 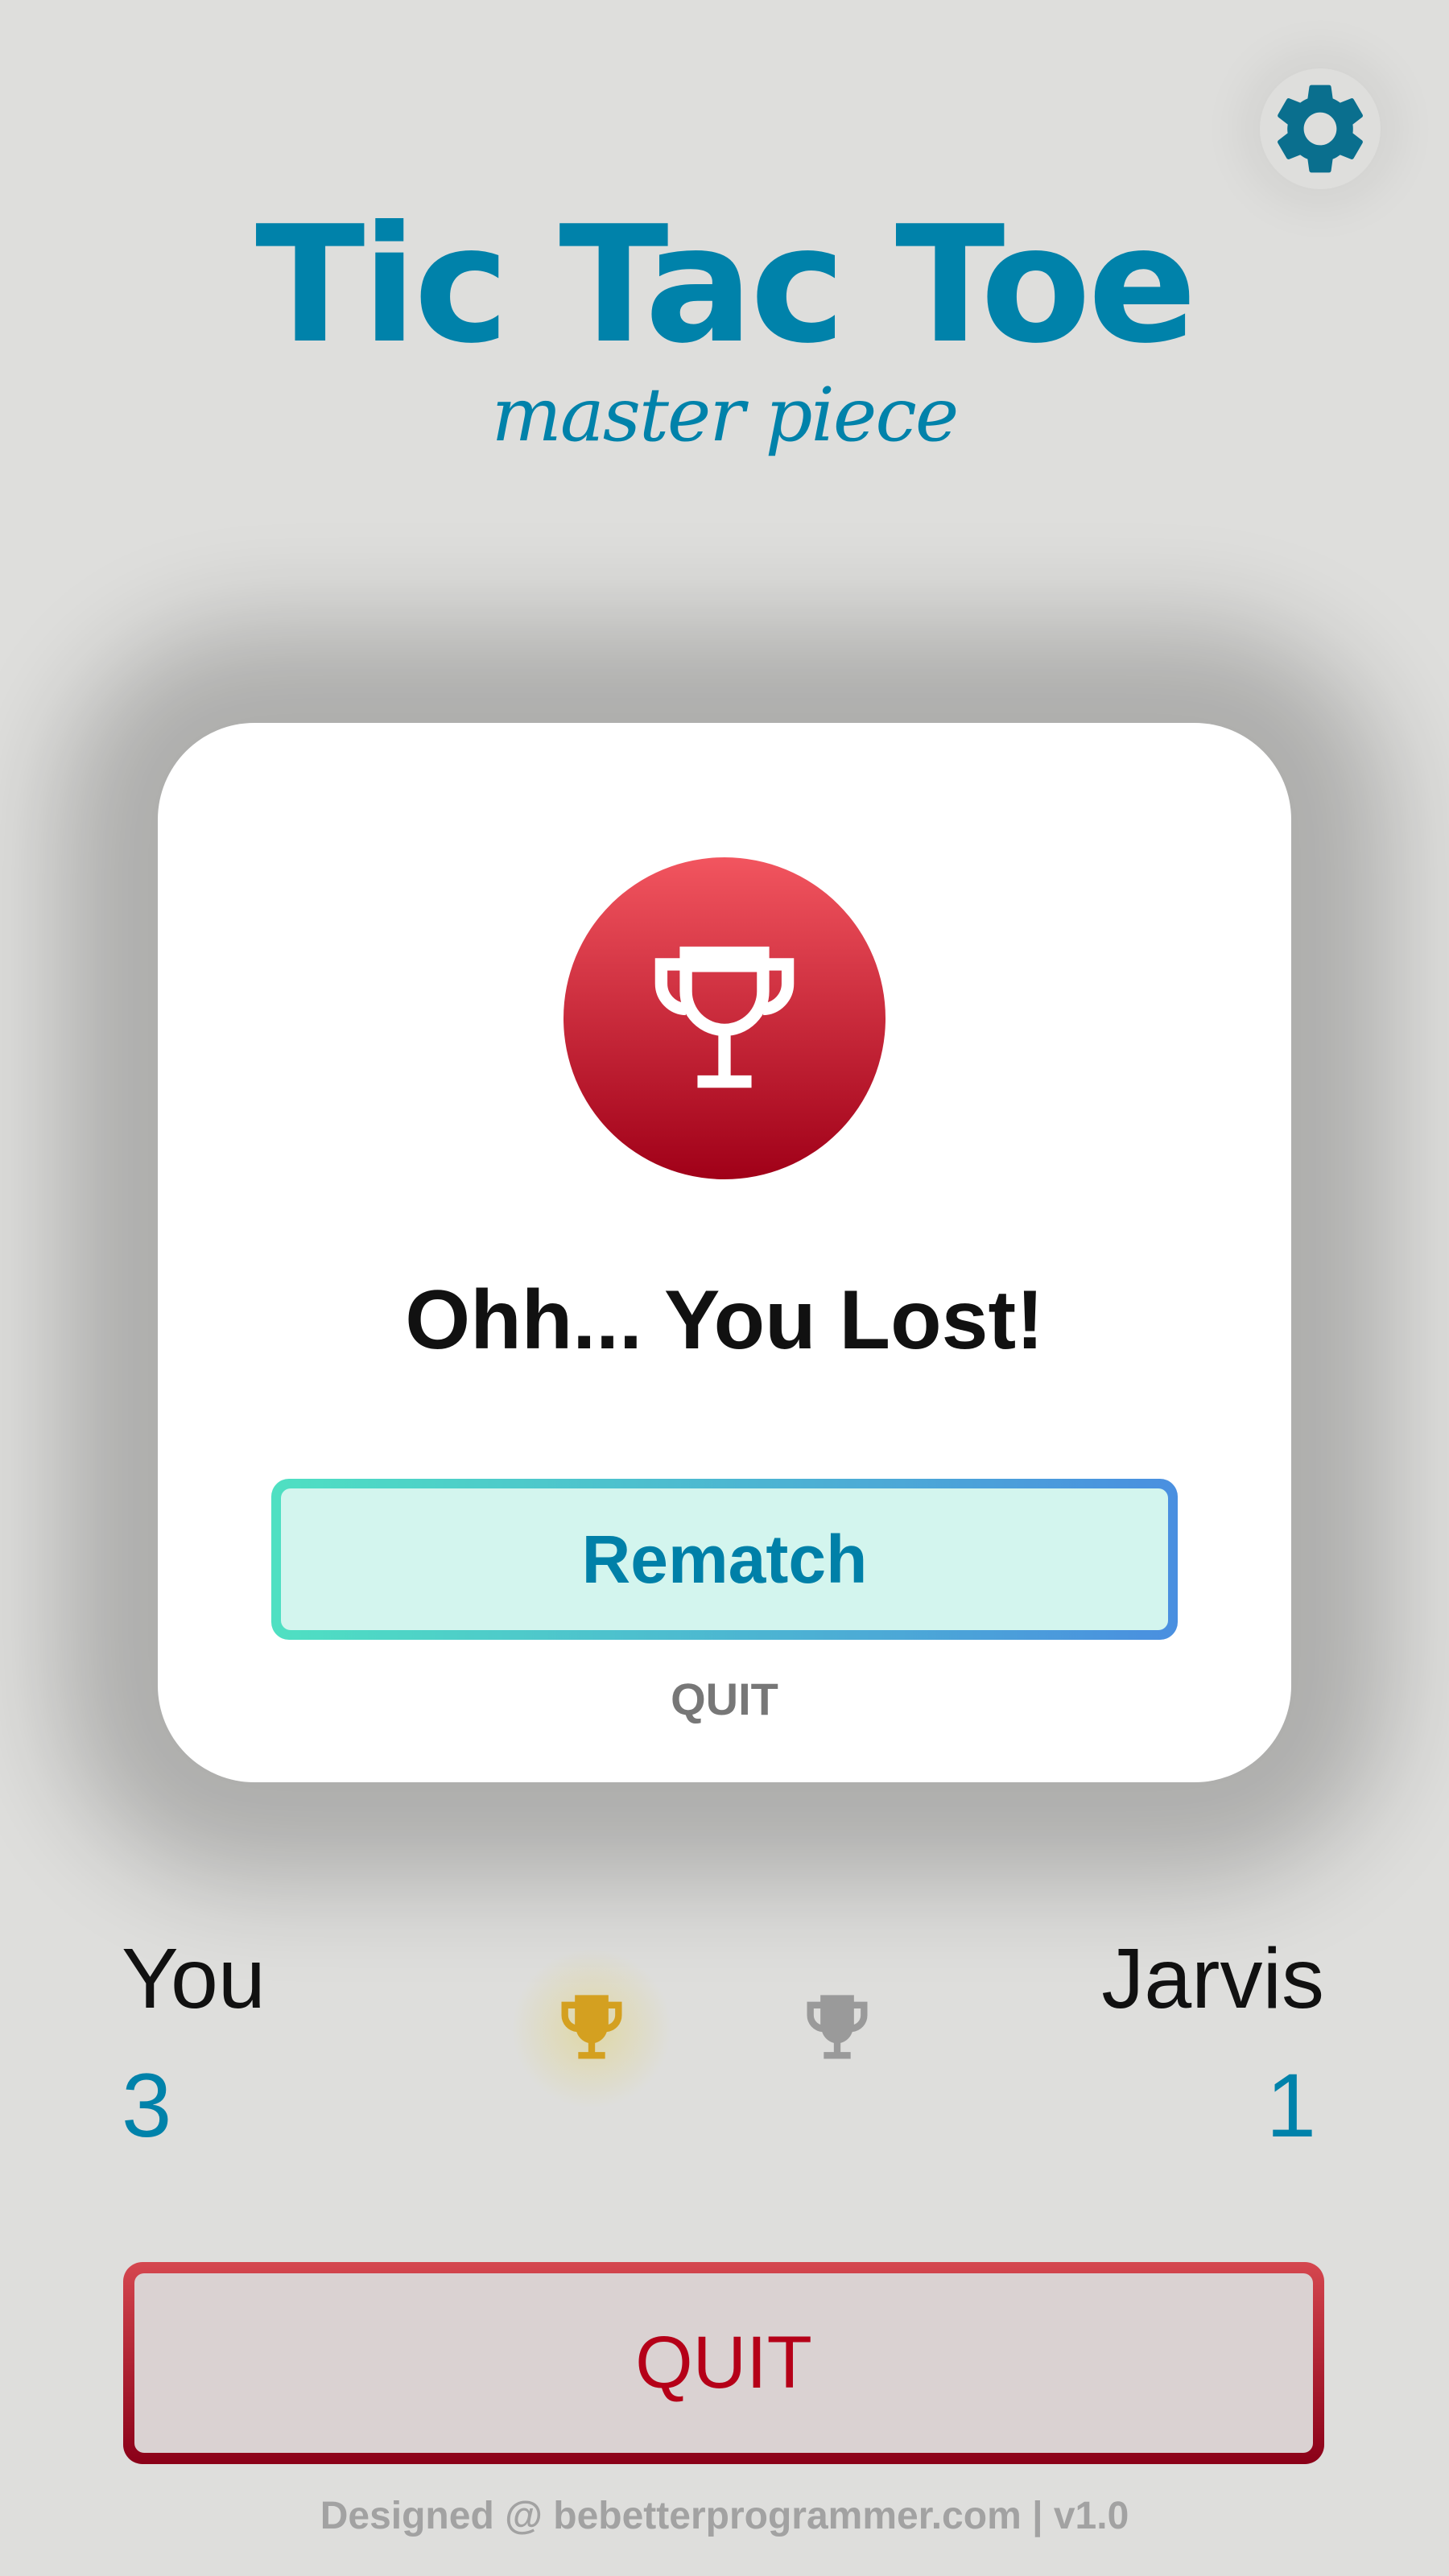 What do you see at coordinates (837, 2027) in the screenshot?
I see `trophy-icon-jarvis` at bounding box center [837, 2027].